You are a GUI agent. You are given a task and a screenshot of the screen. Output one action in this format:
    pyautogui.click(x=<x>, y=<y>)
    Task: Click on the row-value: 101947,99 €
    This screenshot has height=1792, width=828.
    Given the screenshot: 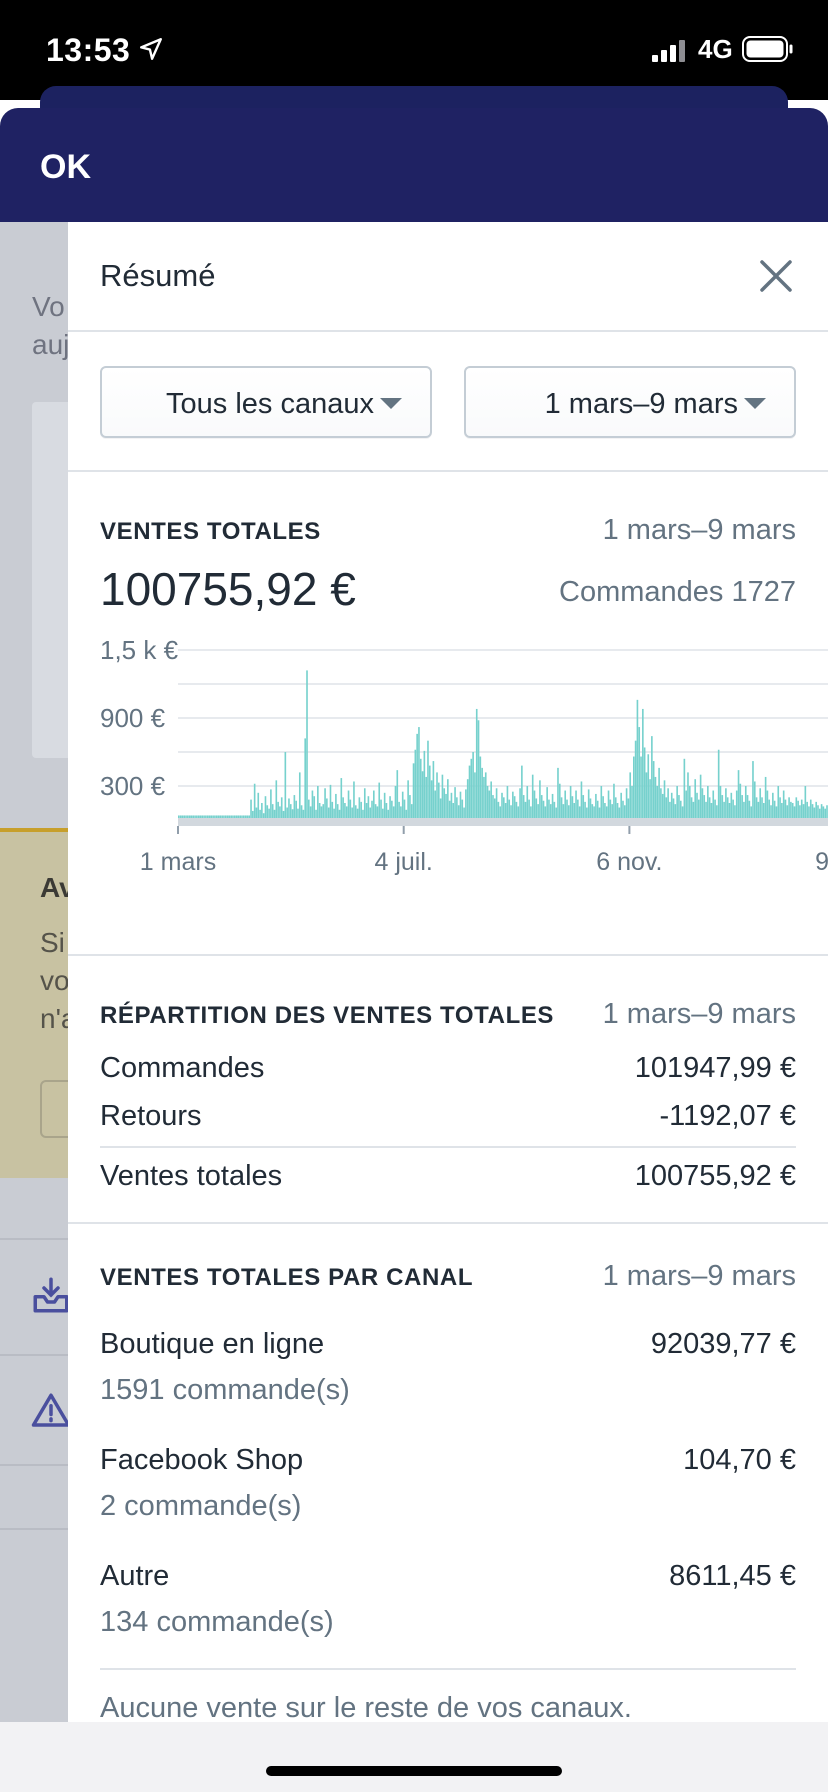 What is the action you would take?
    pyautogui.click(x=715, y=1068)
    